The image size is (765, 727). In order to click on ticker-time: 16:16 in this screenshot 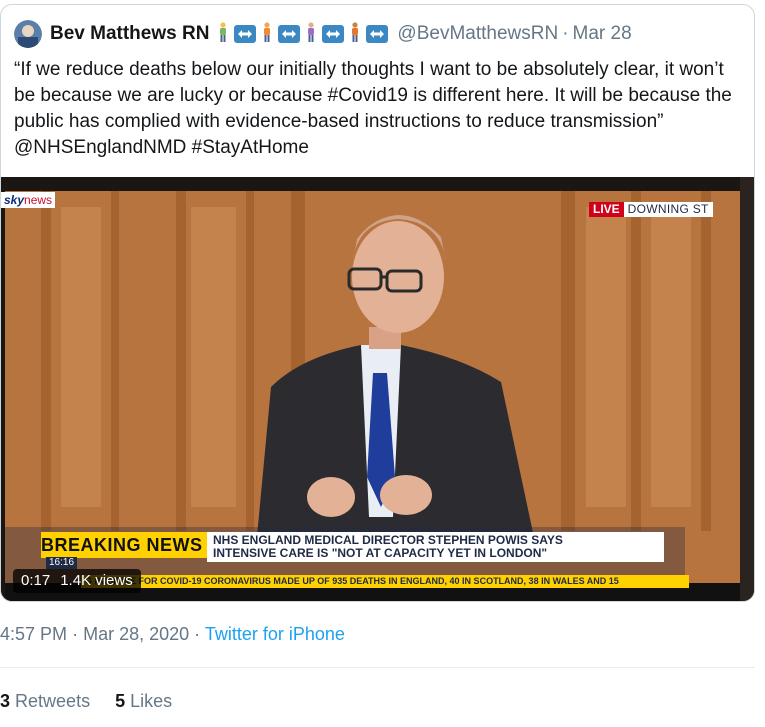, I will do `click(62, 563)`.